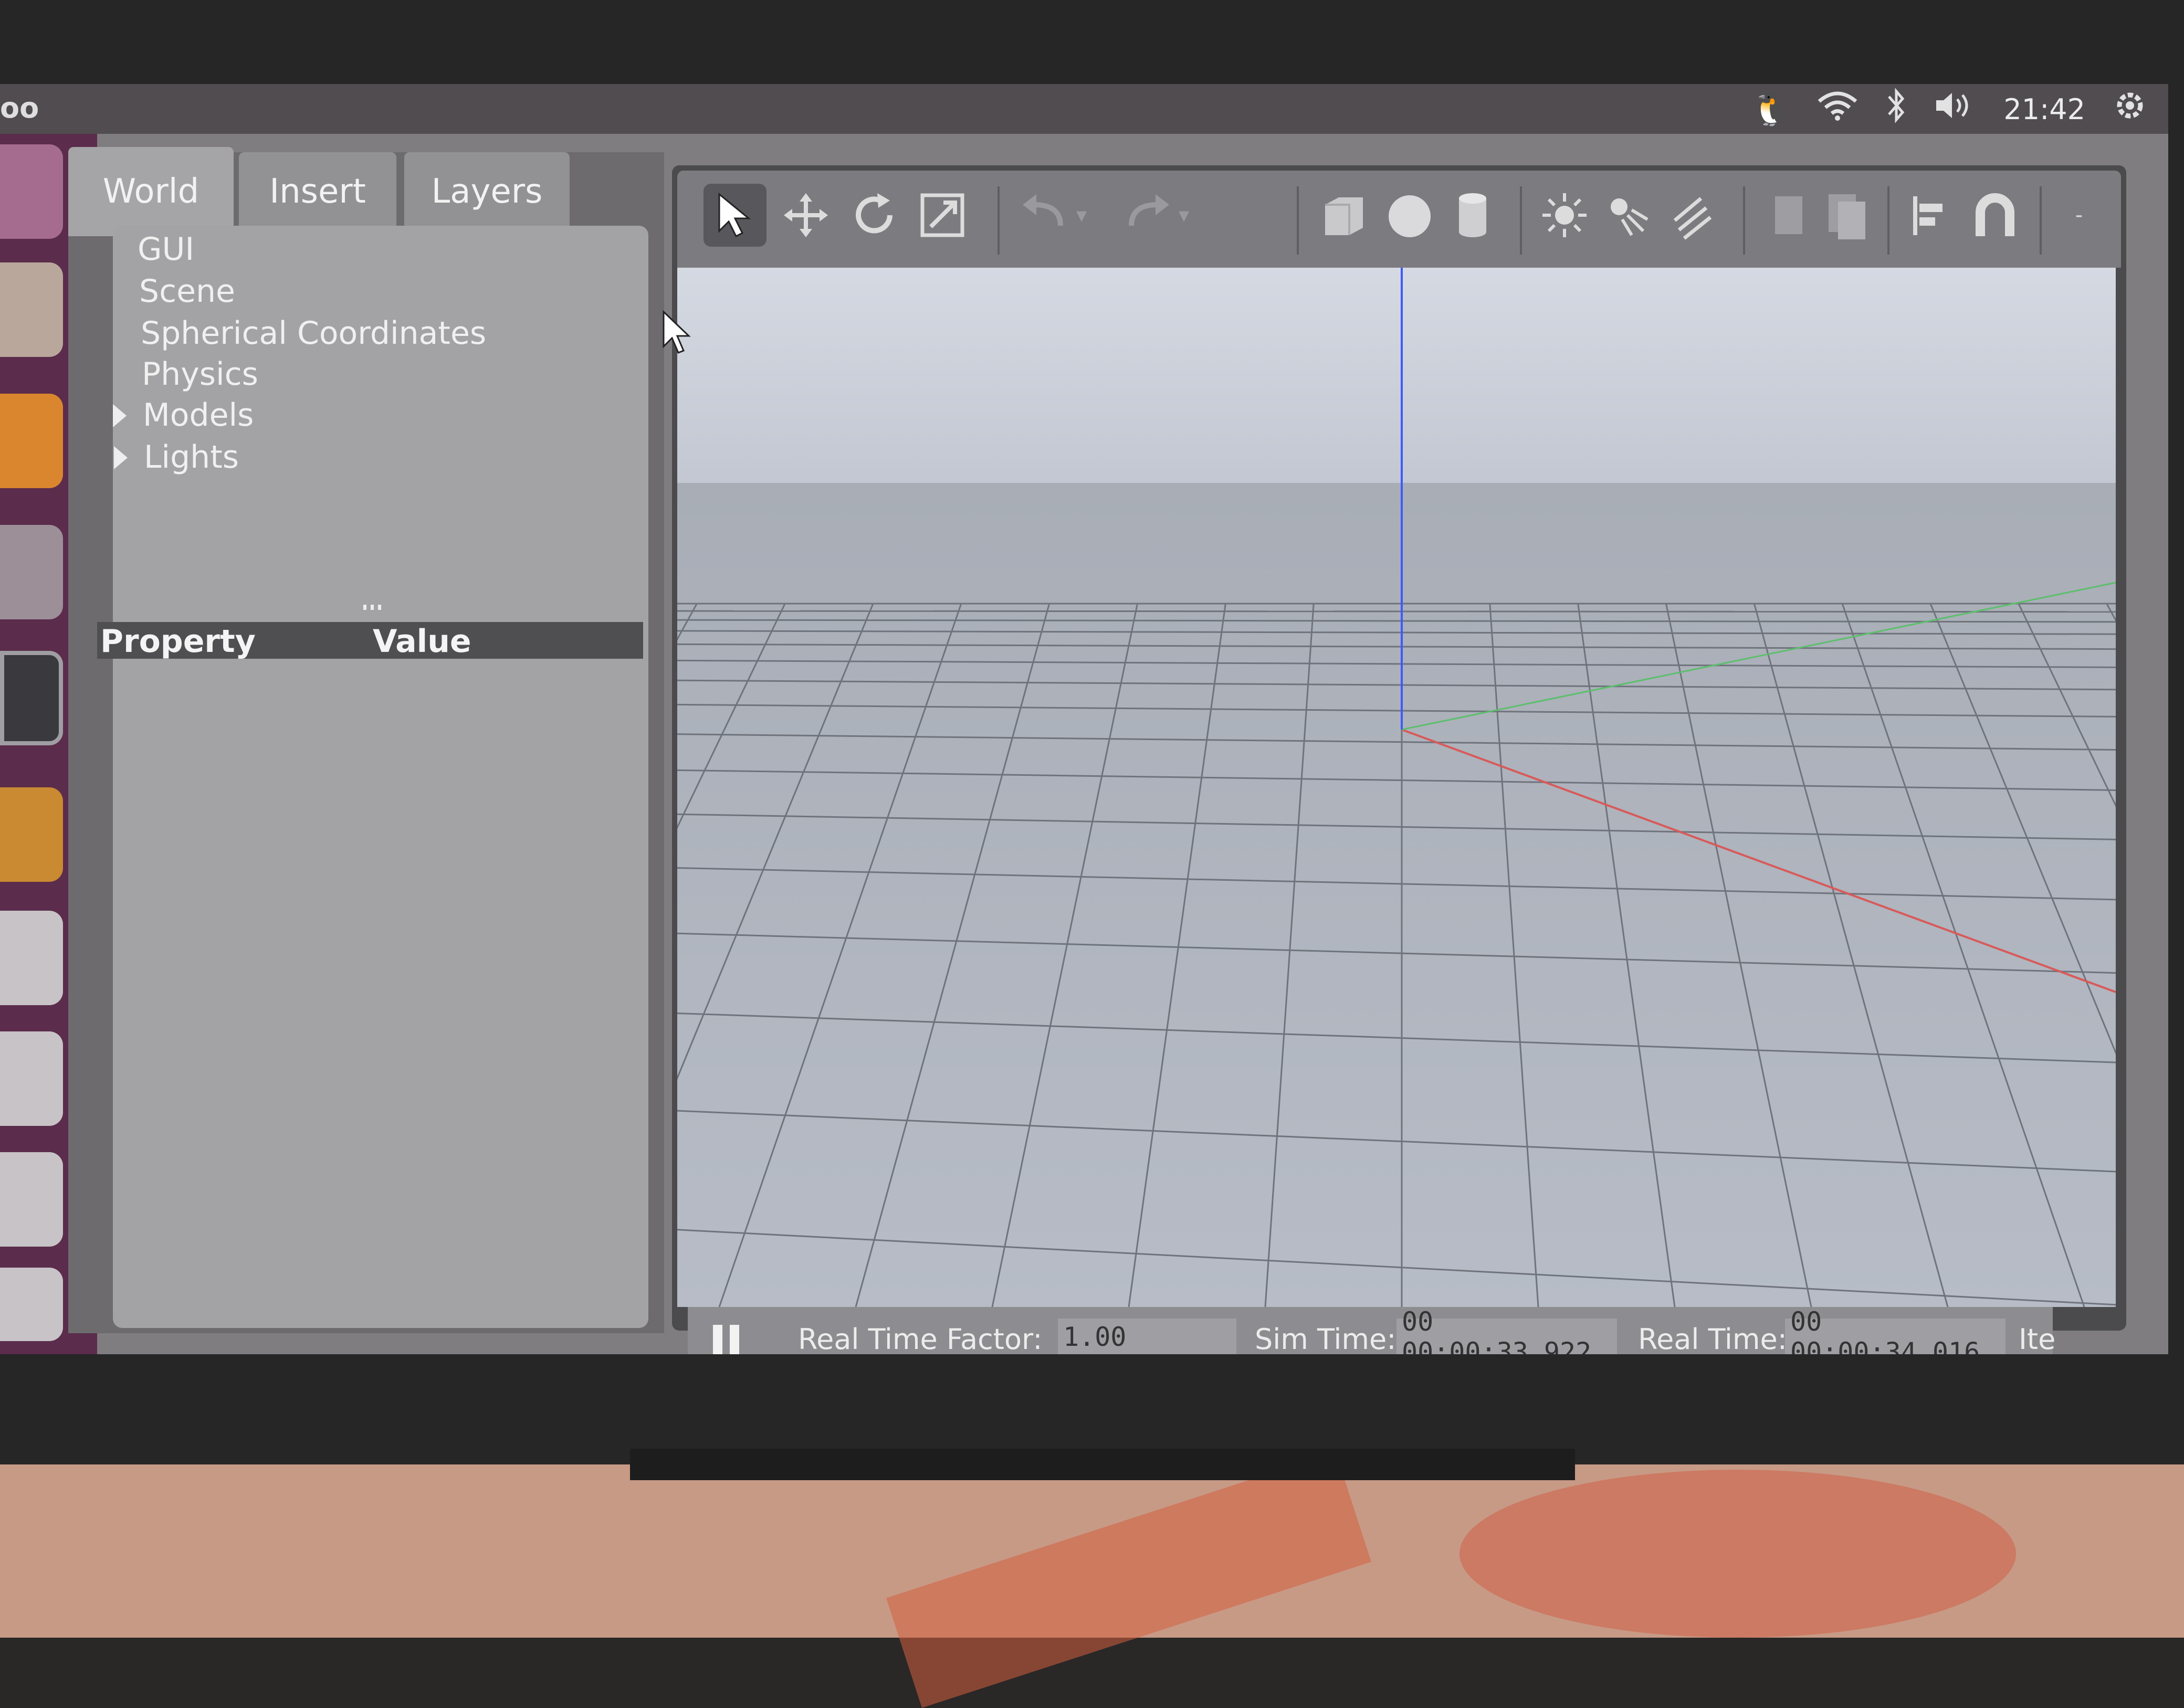 This screenshot has height=1708, width=2184. Describe the element at coordinates (1396, 611) in the screenshot. I see `grid-line` at that location.